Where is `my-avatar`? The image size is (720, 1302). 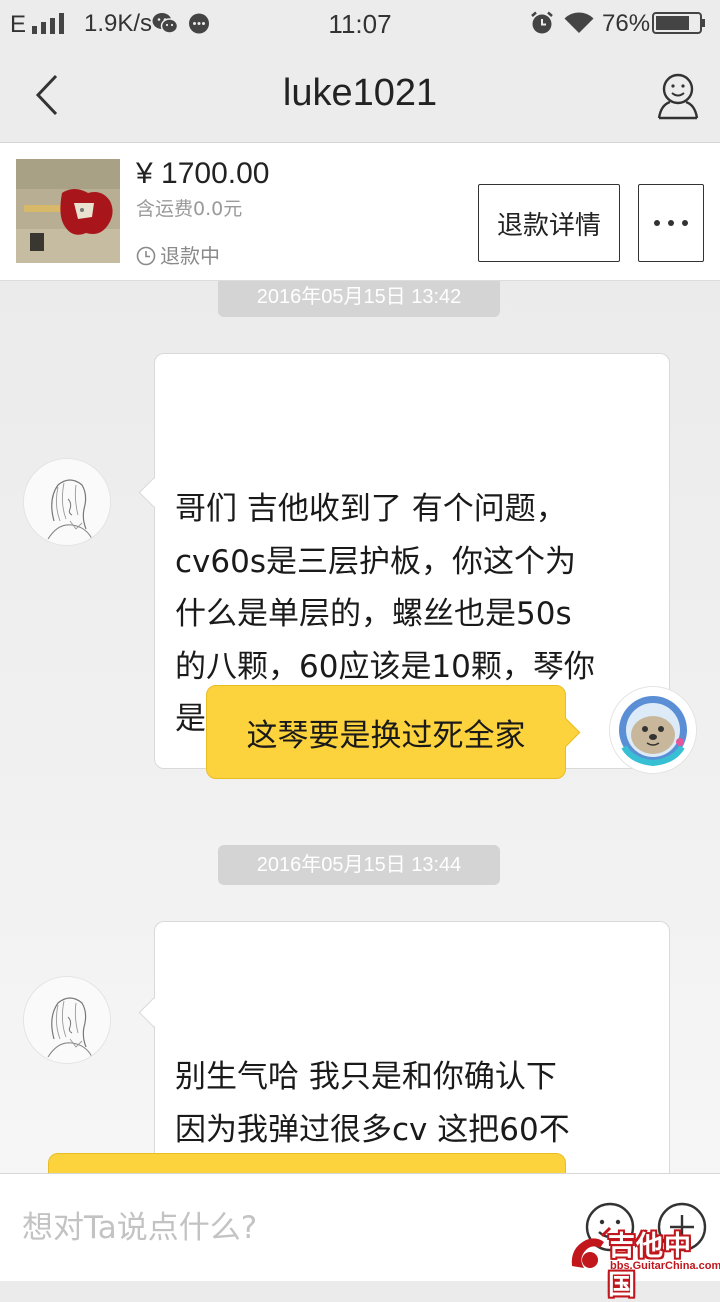 my-avatar is located at coordinates (653, 730).